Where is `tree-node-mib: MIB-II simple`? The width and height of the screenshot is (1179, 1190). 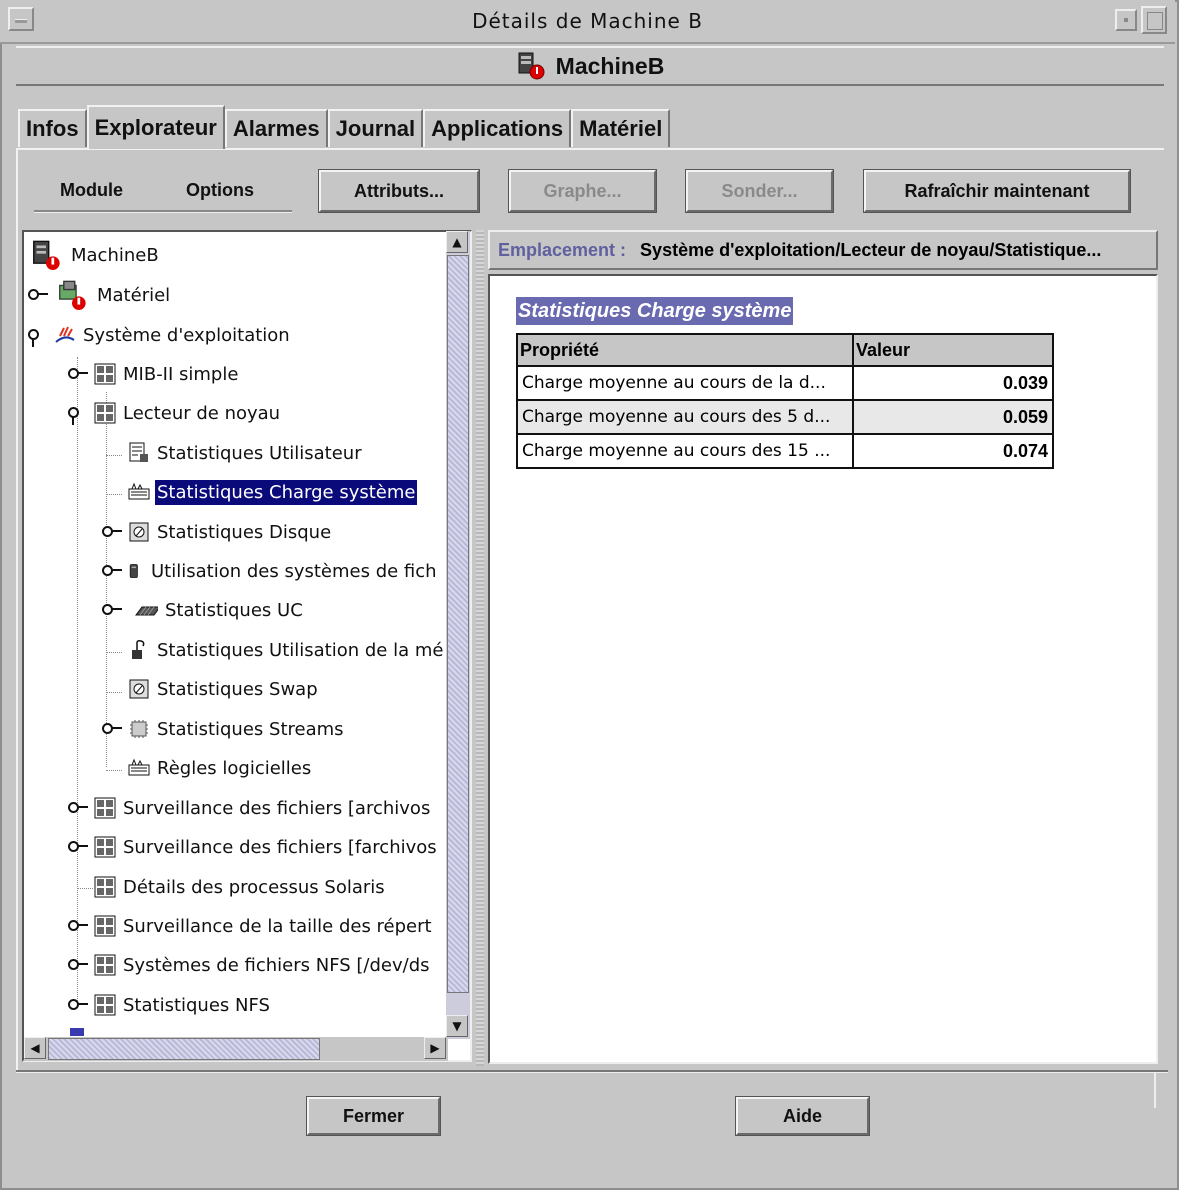 tree-node-mib: MIB-II simple is located at coordinates (154, 374).